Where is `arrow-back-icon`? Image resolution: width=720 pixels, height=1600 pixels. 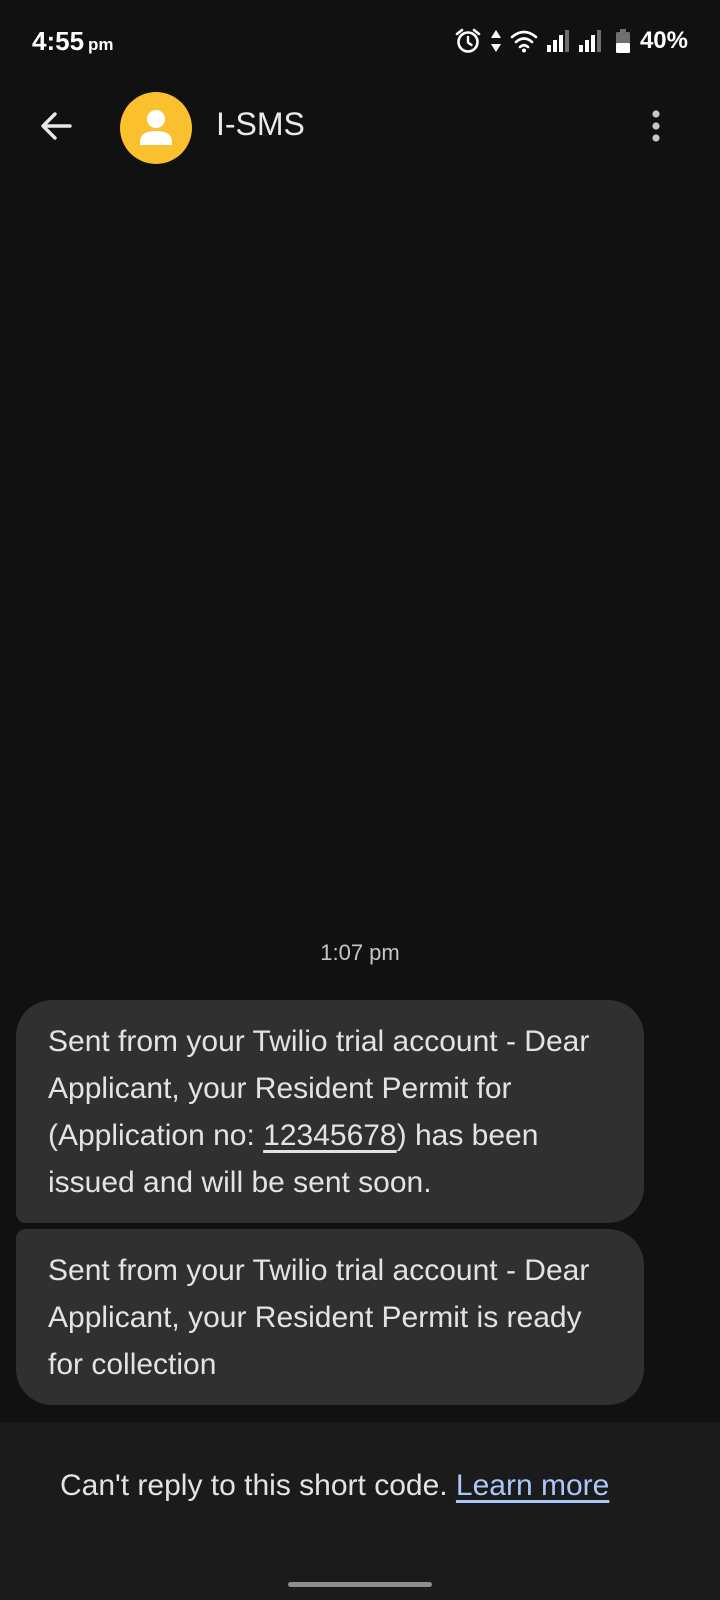 arrow-back-icon is located at coordinates (56, 128).